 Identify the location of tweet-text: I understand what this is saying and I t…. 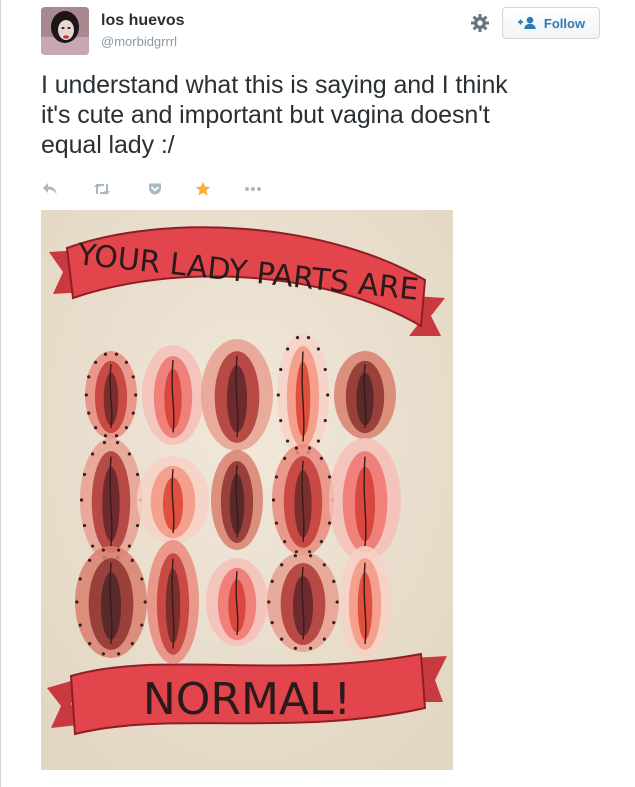
(321, 115).